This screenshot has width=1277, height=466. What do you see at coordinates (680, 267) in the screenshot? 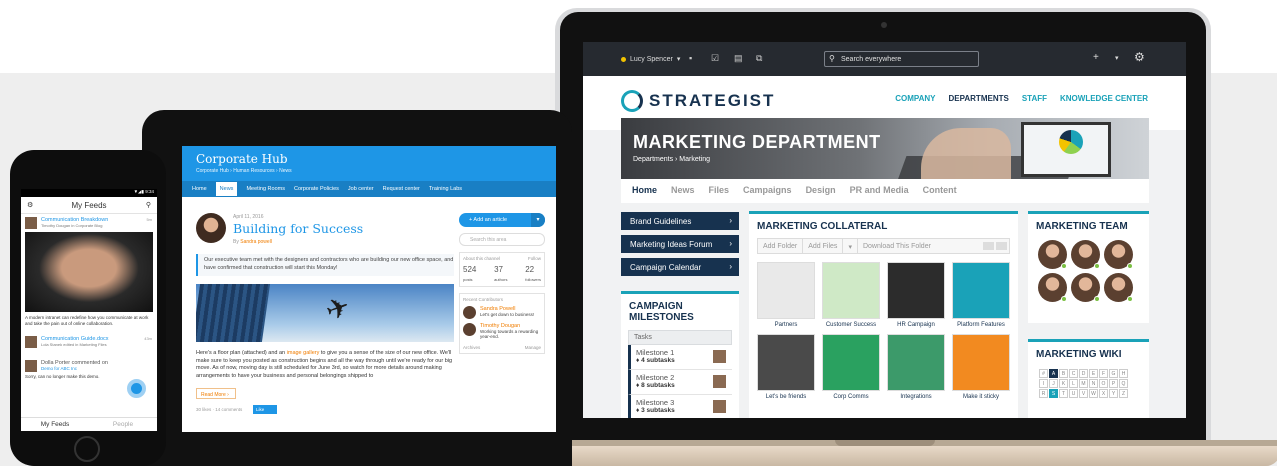
I see `campaign-calendar-link: Campaign Calendar ›` at bounding box center [680, 267].